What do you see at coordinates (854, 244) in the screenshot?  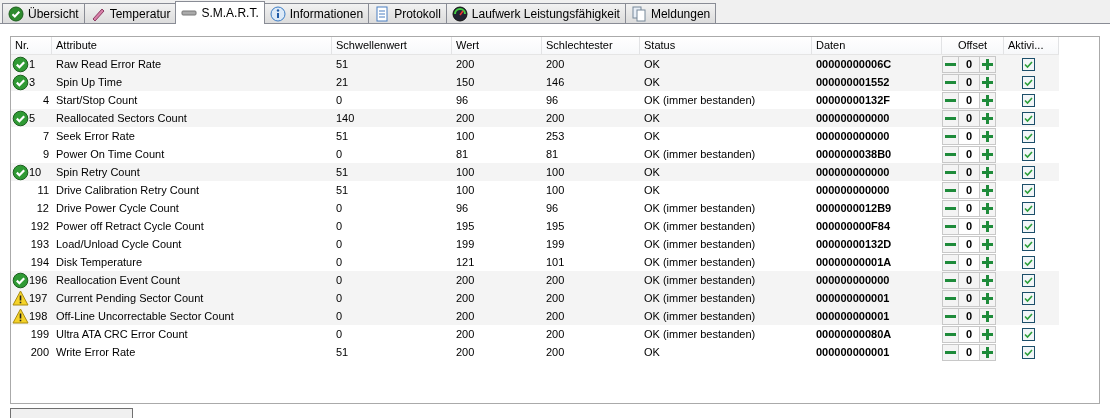 I see `table-cell-text: 00000000132D` at bounding box center [854, 244].